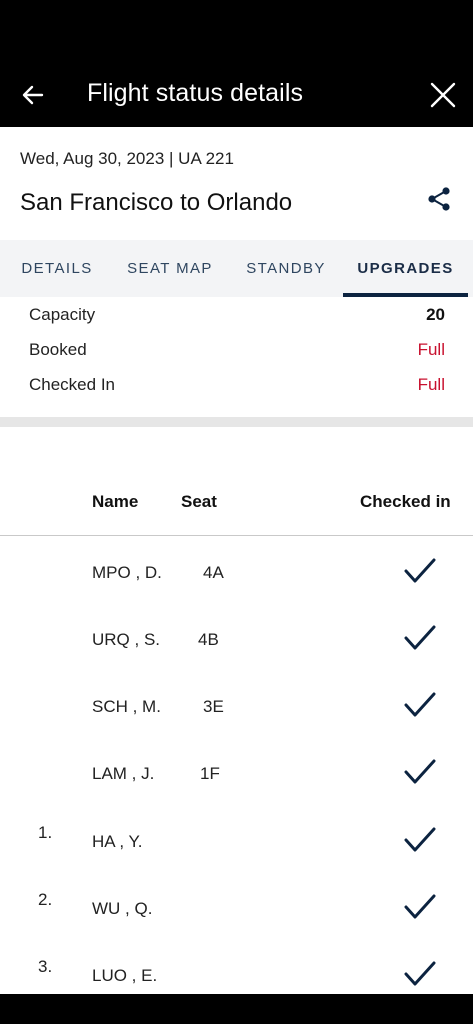 The image size is (473, 1024). Describe the element at coordinates (57, 268) in the screenshot. I see `tab-details: DETAILS` at that location.